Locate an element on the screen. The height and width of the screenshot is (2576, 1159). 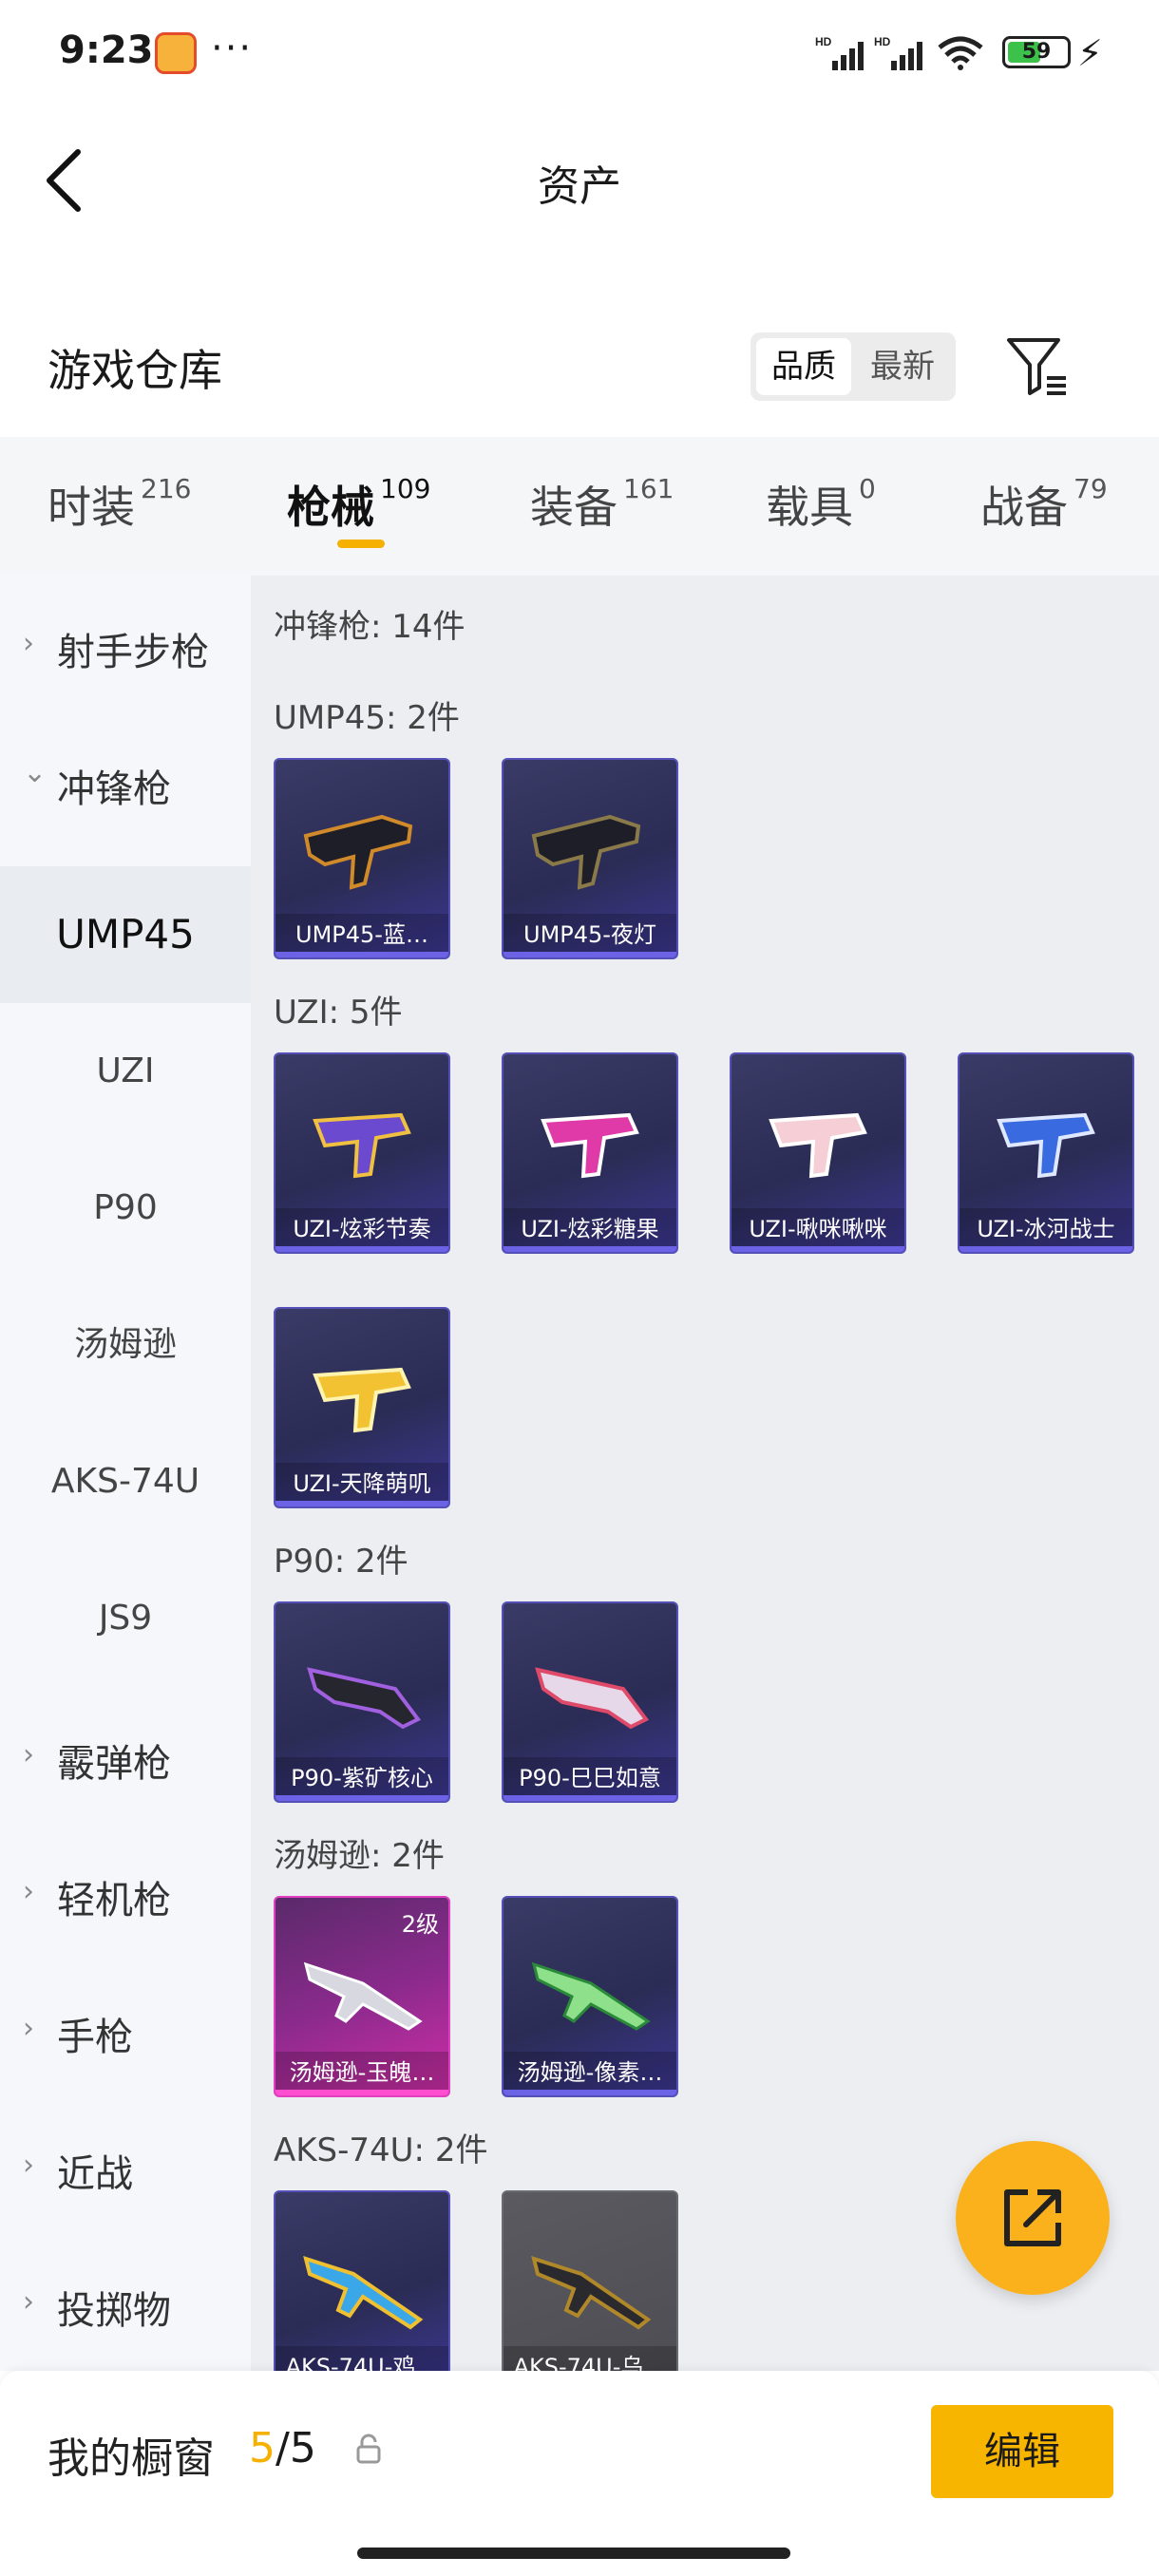
sidebar-item-label: 投掷物 is located at coordinates (114, 2311).